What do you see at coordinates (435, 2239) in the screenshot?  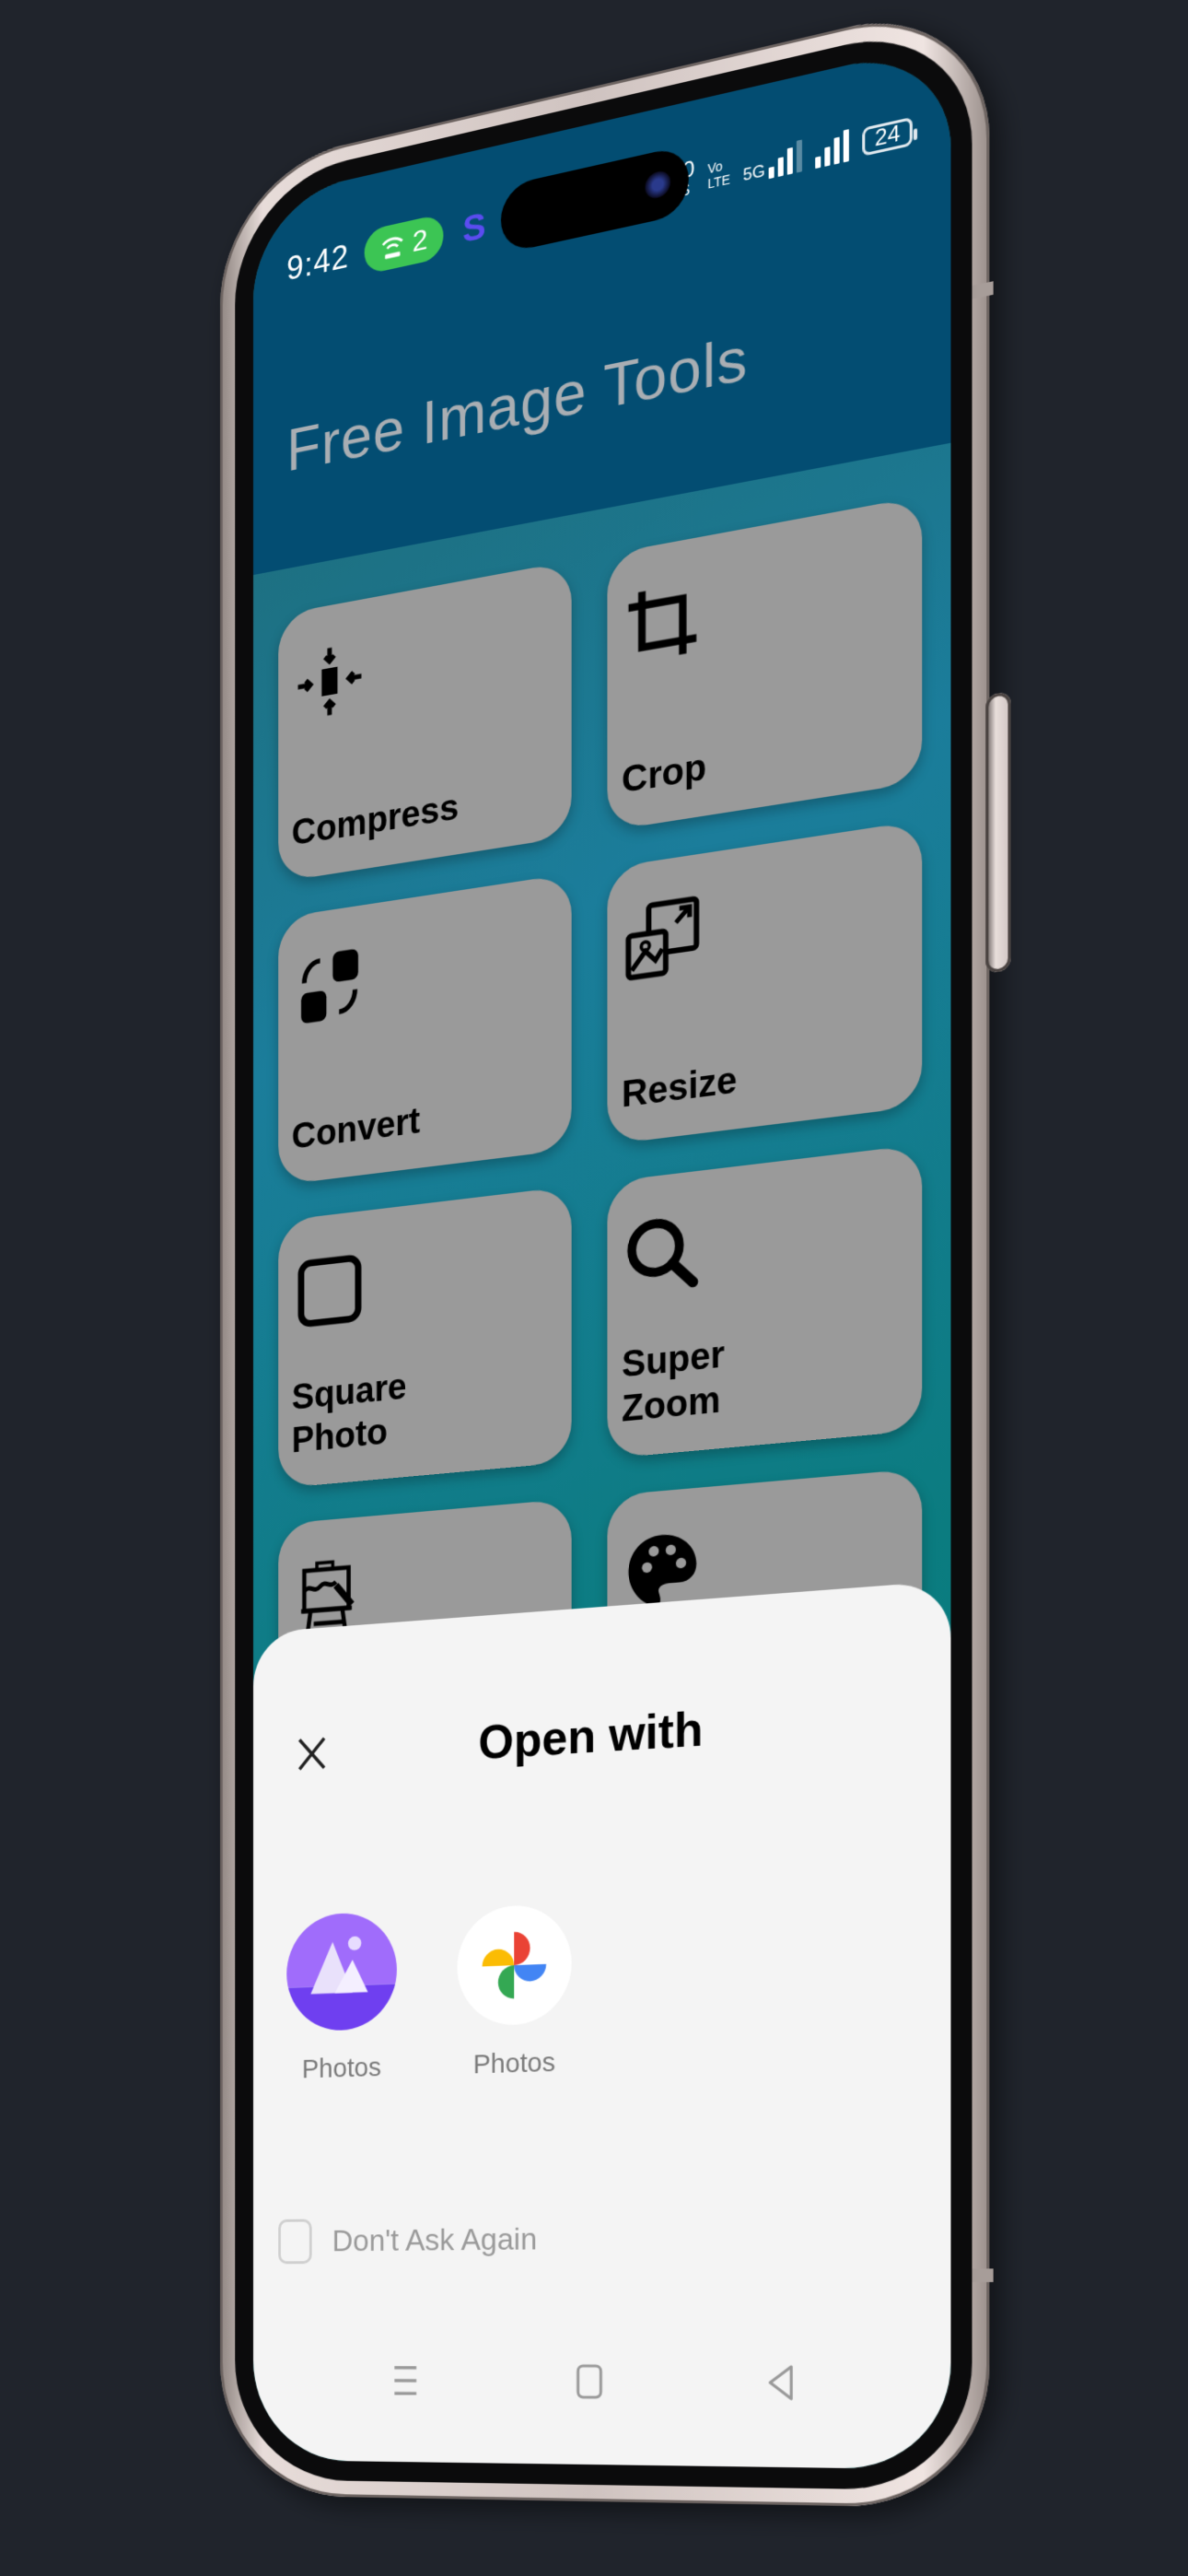 I see `dont-ask-again-label: Don't Ask Again` at bounding box center [435, 2239].